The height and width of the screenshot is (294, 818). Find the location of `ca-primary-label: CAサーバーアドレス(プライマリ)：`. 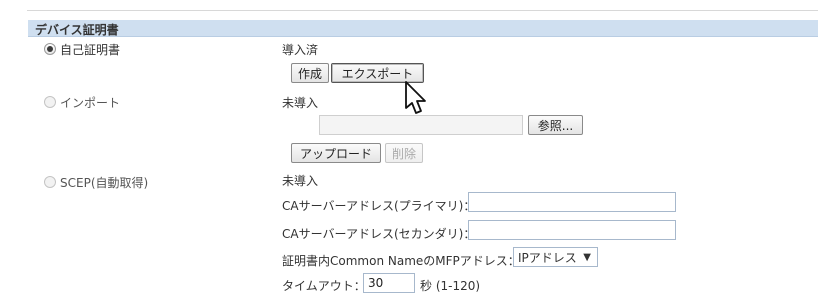

ca-primary-label: CAサーバーアドレス(プライマリ)： is located at coordinates (379, 206).